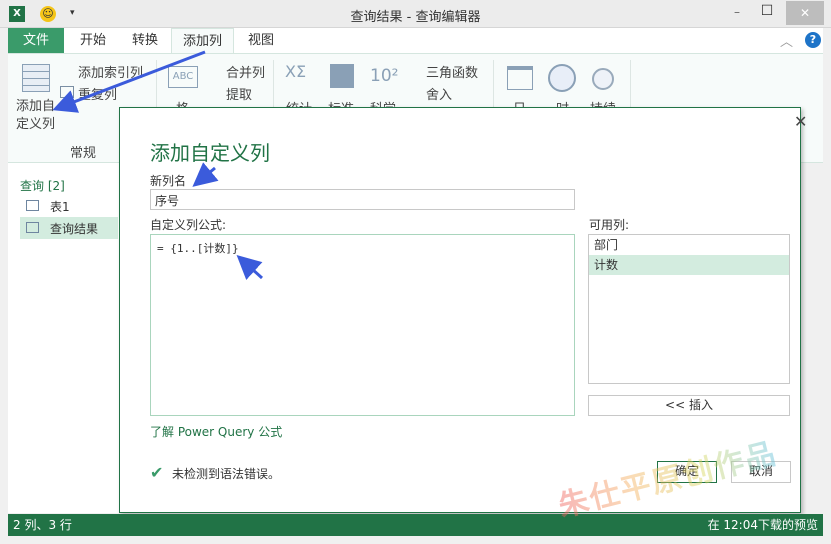  Describe the element at coordinates (805, 13) in the screenshot. I see `close-button: ✕` at that location.